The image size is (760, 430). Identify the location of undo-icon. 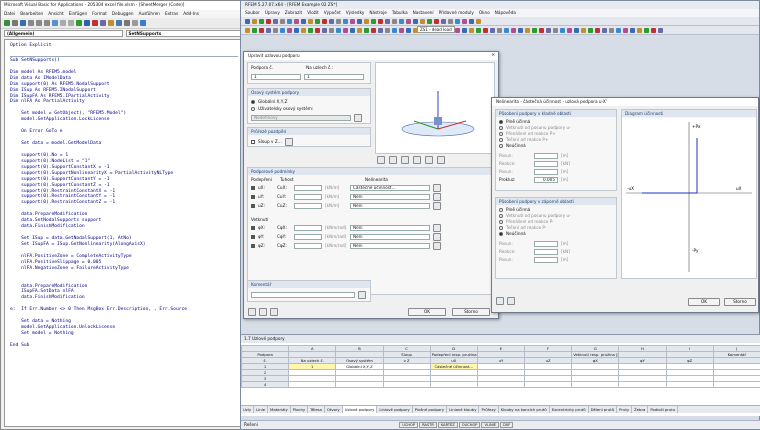
(63, 23).